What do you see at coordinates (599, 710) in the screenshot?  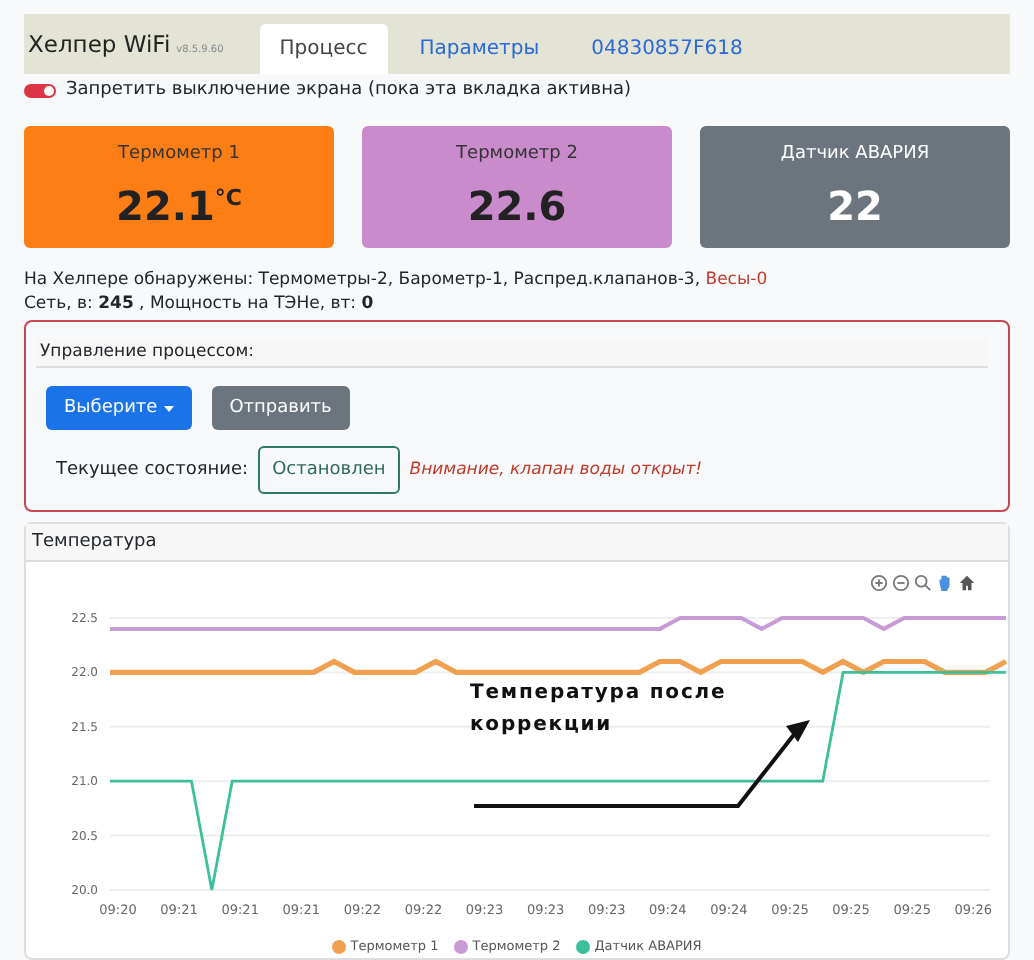 I see `annotation-text: Температура после коррекции` at bounding box center [599, 710].